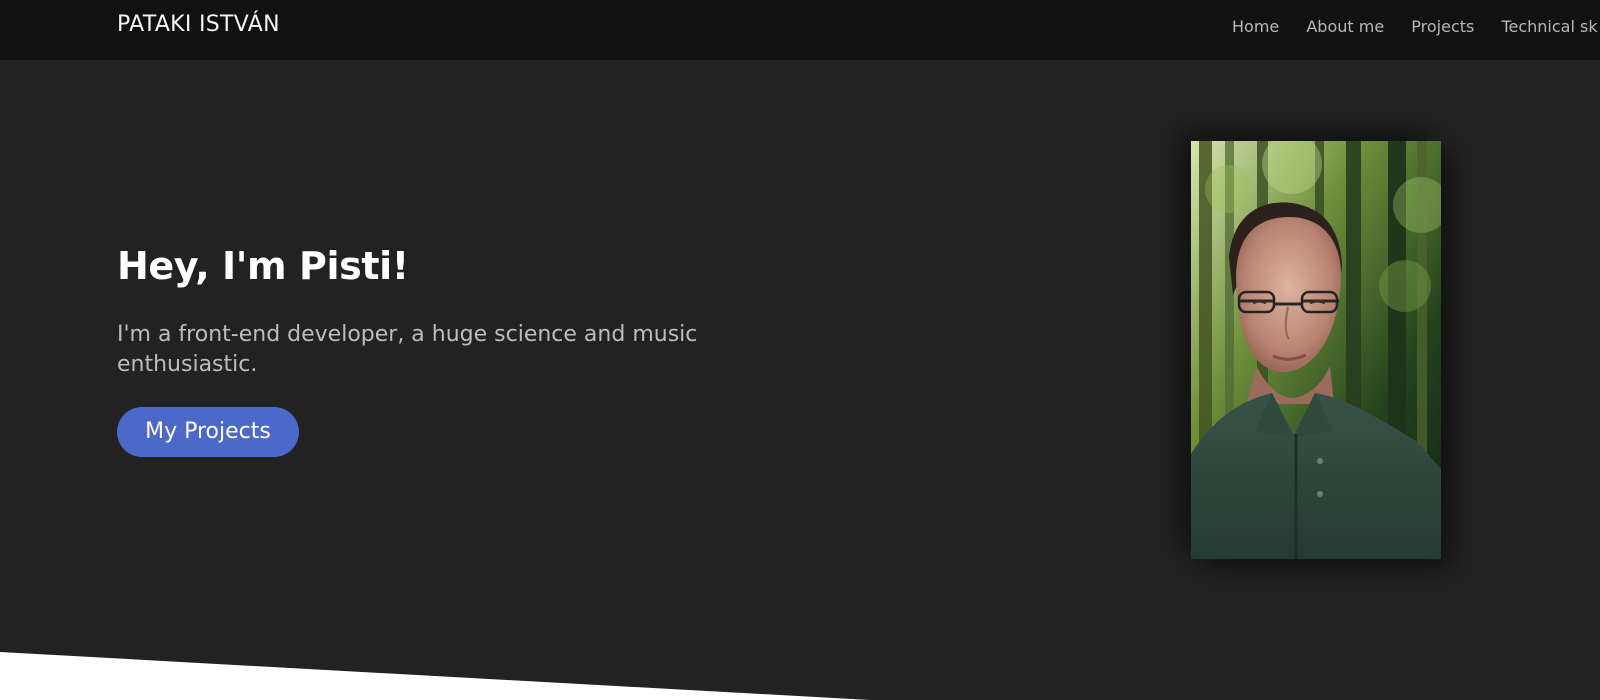  What do you see at coordinates (1255, 27) in the screenshot?
I see `nav-home-link: Home` at bounding box center [1255, 27].